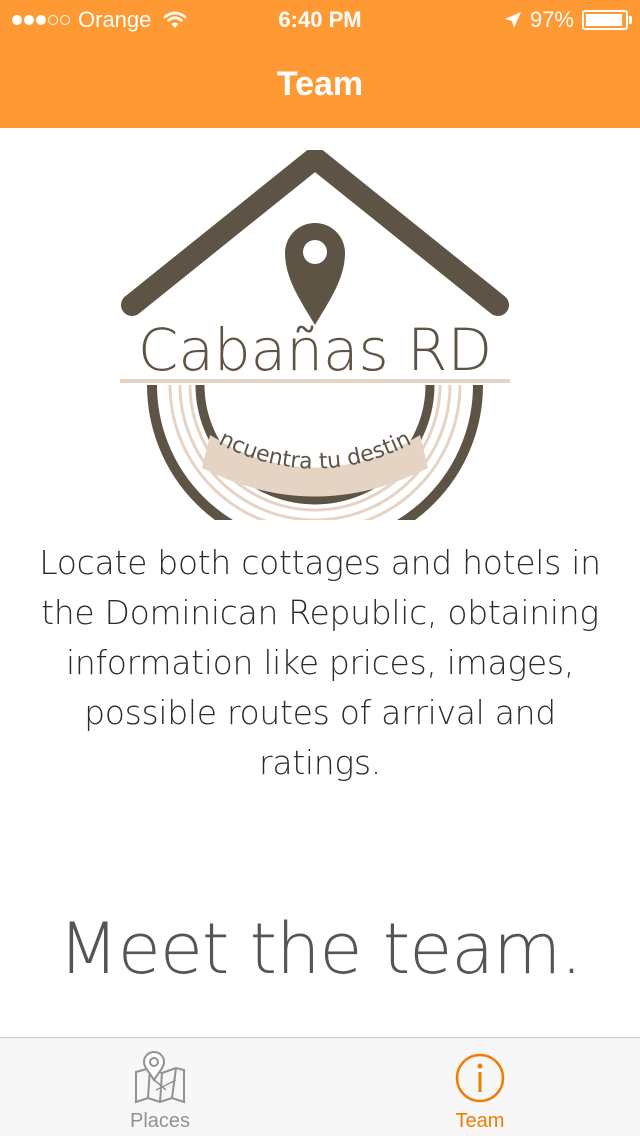 The height and width of the screenshot is (1136, 640). I want to click on battery-percent: 97%, so click(551, 19).